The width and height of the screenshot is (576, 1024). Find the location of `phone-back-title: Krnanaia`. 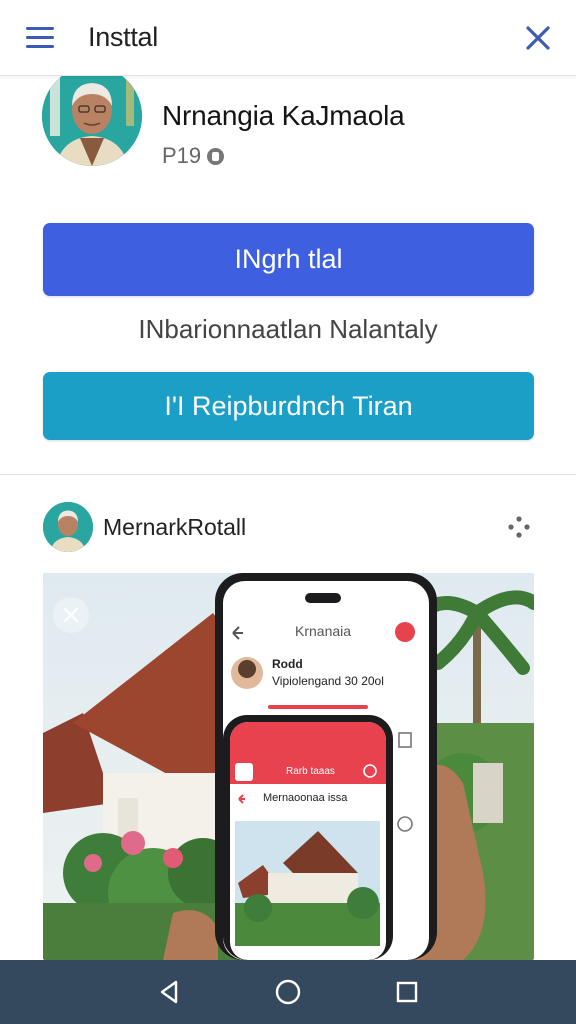

phone-back-title: Krnanaia is located at coordinates (323, 631).